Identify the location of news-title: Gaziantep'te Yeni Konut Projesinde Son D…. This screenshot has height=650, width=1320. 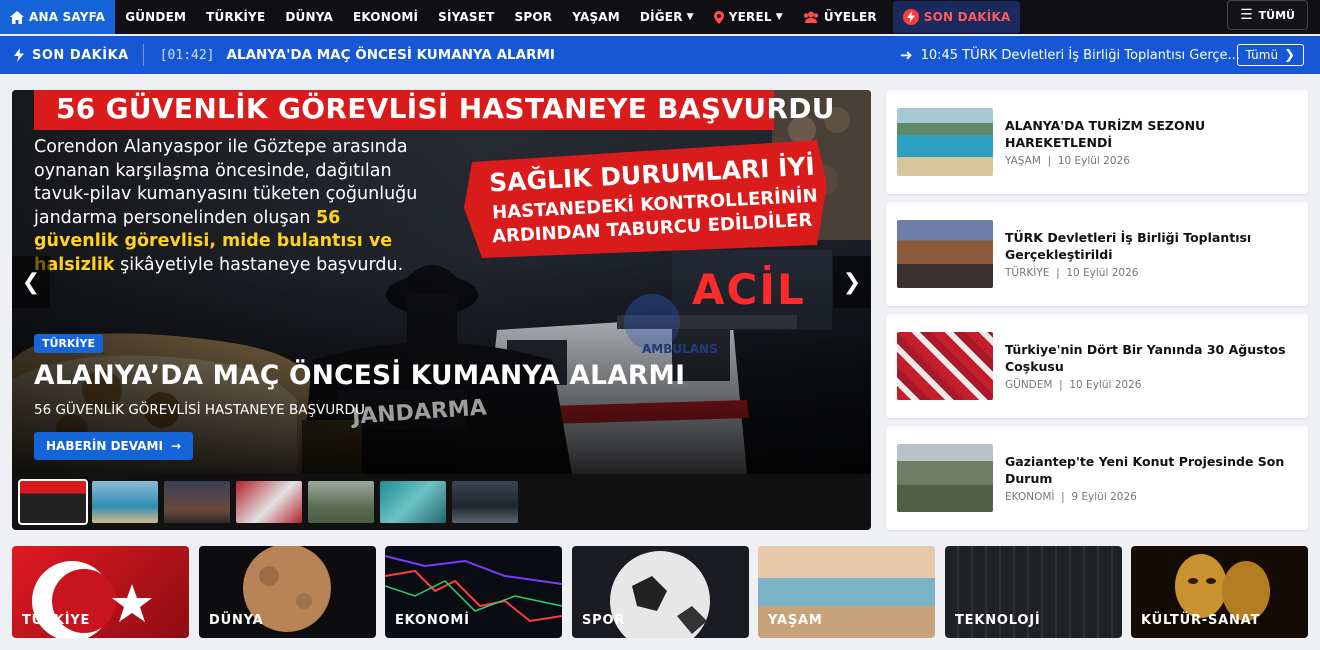
(1145, 470).